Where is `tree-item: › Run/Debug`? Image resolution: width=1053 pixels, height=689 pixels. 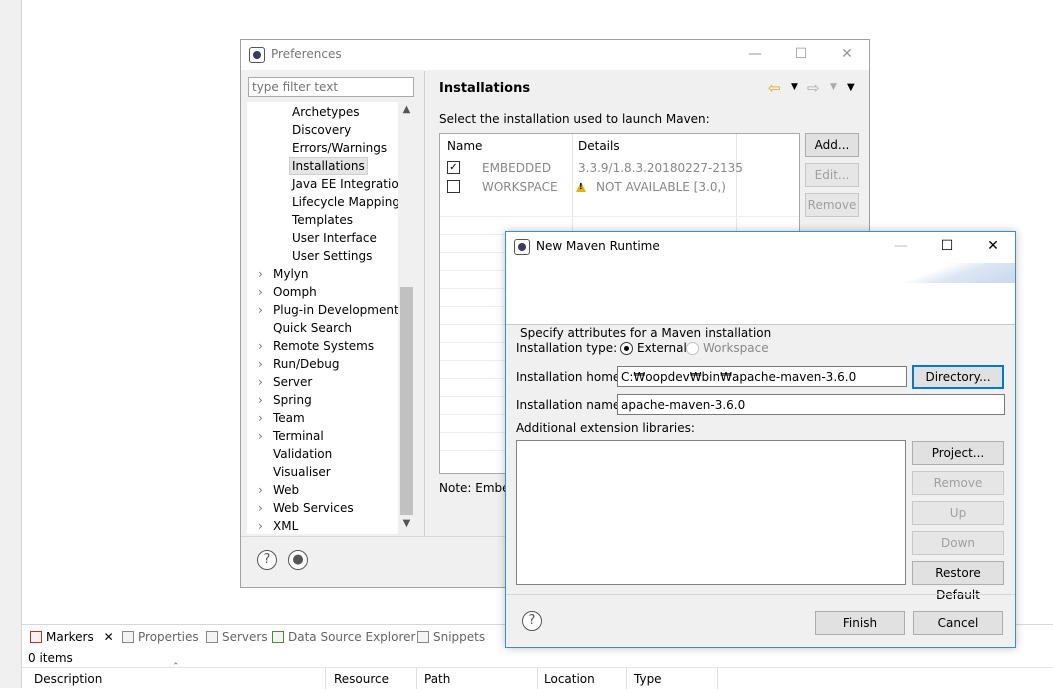
tree-item: › Run/Debug is located at coordinates (299, 364).